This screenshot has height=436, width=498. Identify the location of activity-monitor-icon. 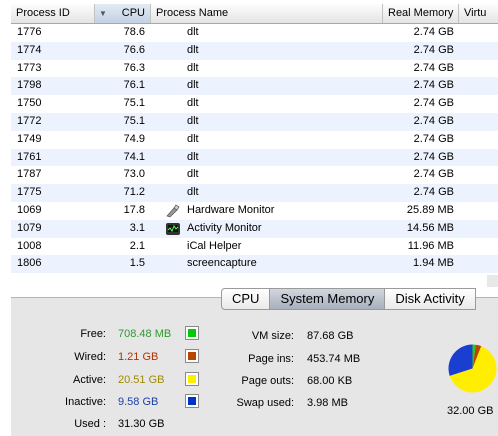
(173, 229).